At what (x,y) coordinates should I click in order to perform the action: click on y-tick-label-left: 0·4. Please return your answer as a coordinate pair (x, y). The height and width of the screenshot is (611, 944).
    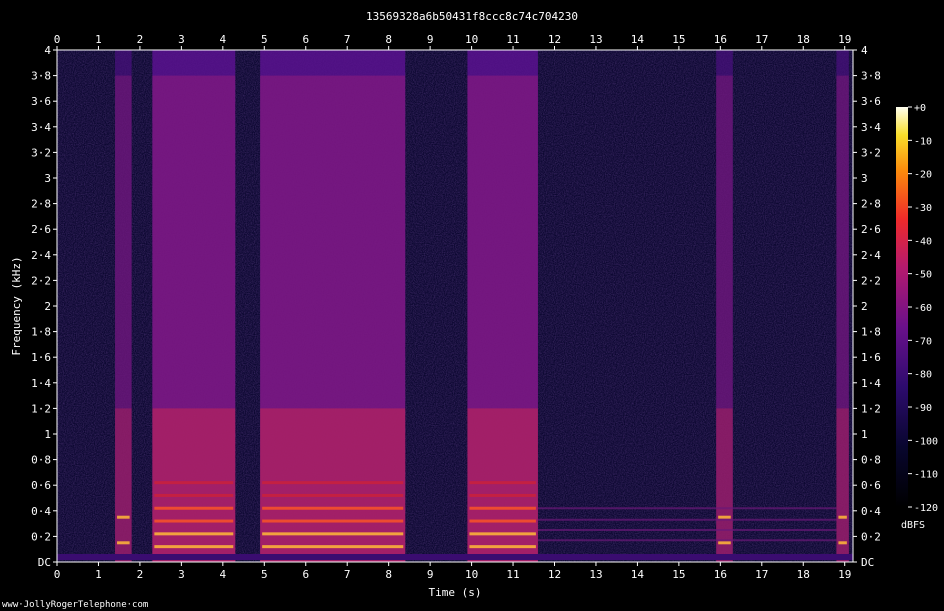
    Looking at the image, I should click on (41, 511).